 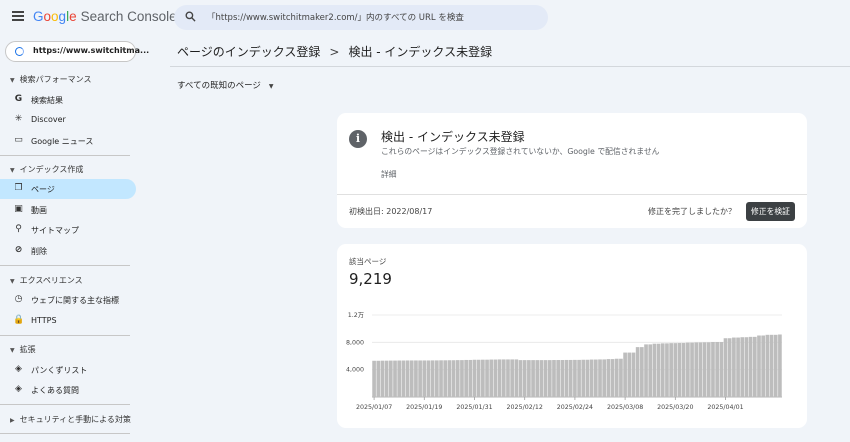 I want to click on section-security-manual-actions: ▶ セキュリティと手動による対策, so click(x=70, y=419).